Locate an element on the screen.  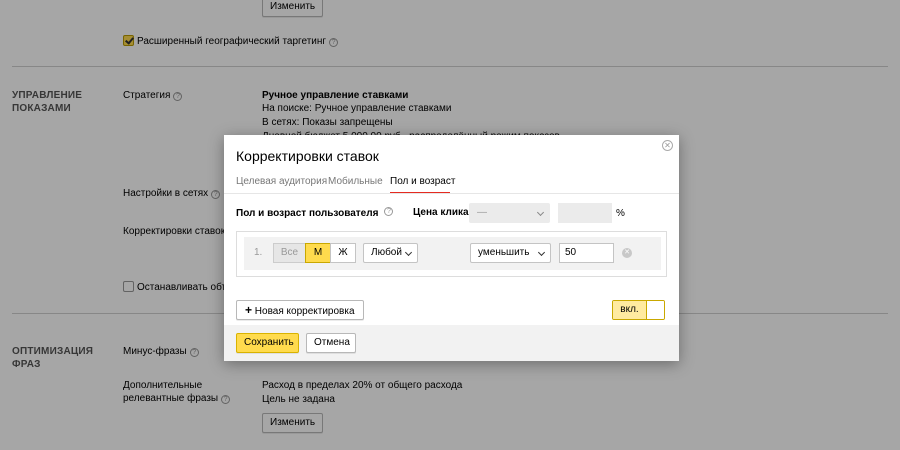
gender-all-button: Все is located at coordinates (289, 253).